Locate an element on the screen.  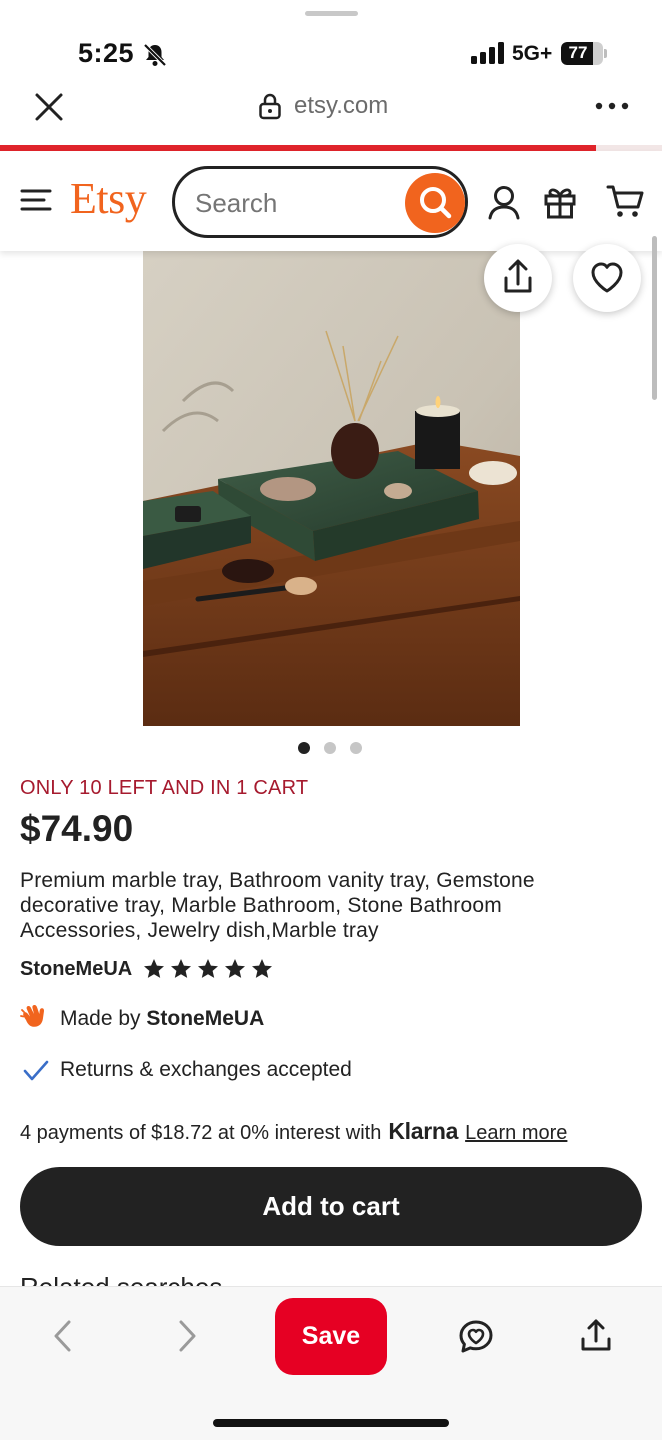
cart-icon is located at coordinates (625, 201).